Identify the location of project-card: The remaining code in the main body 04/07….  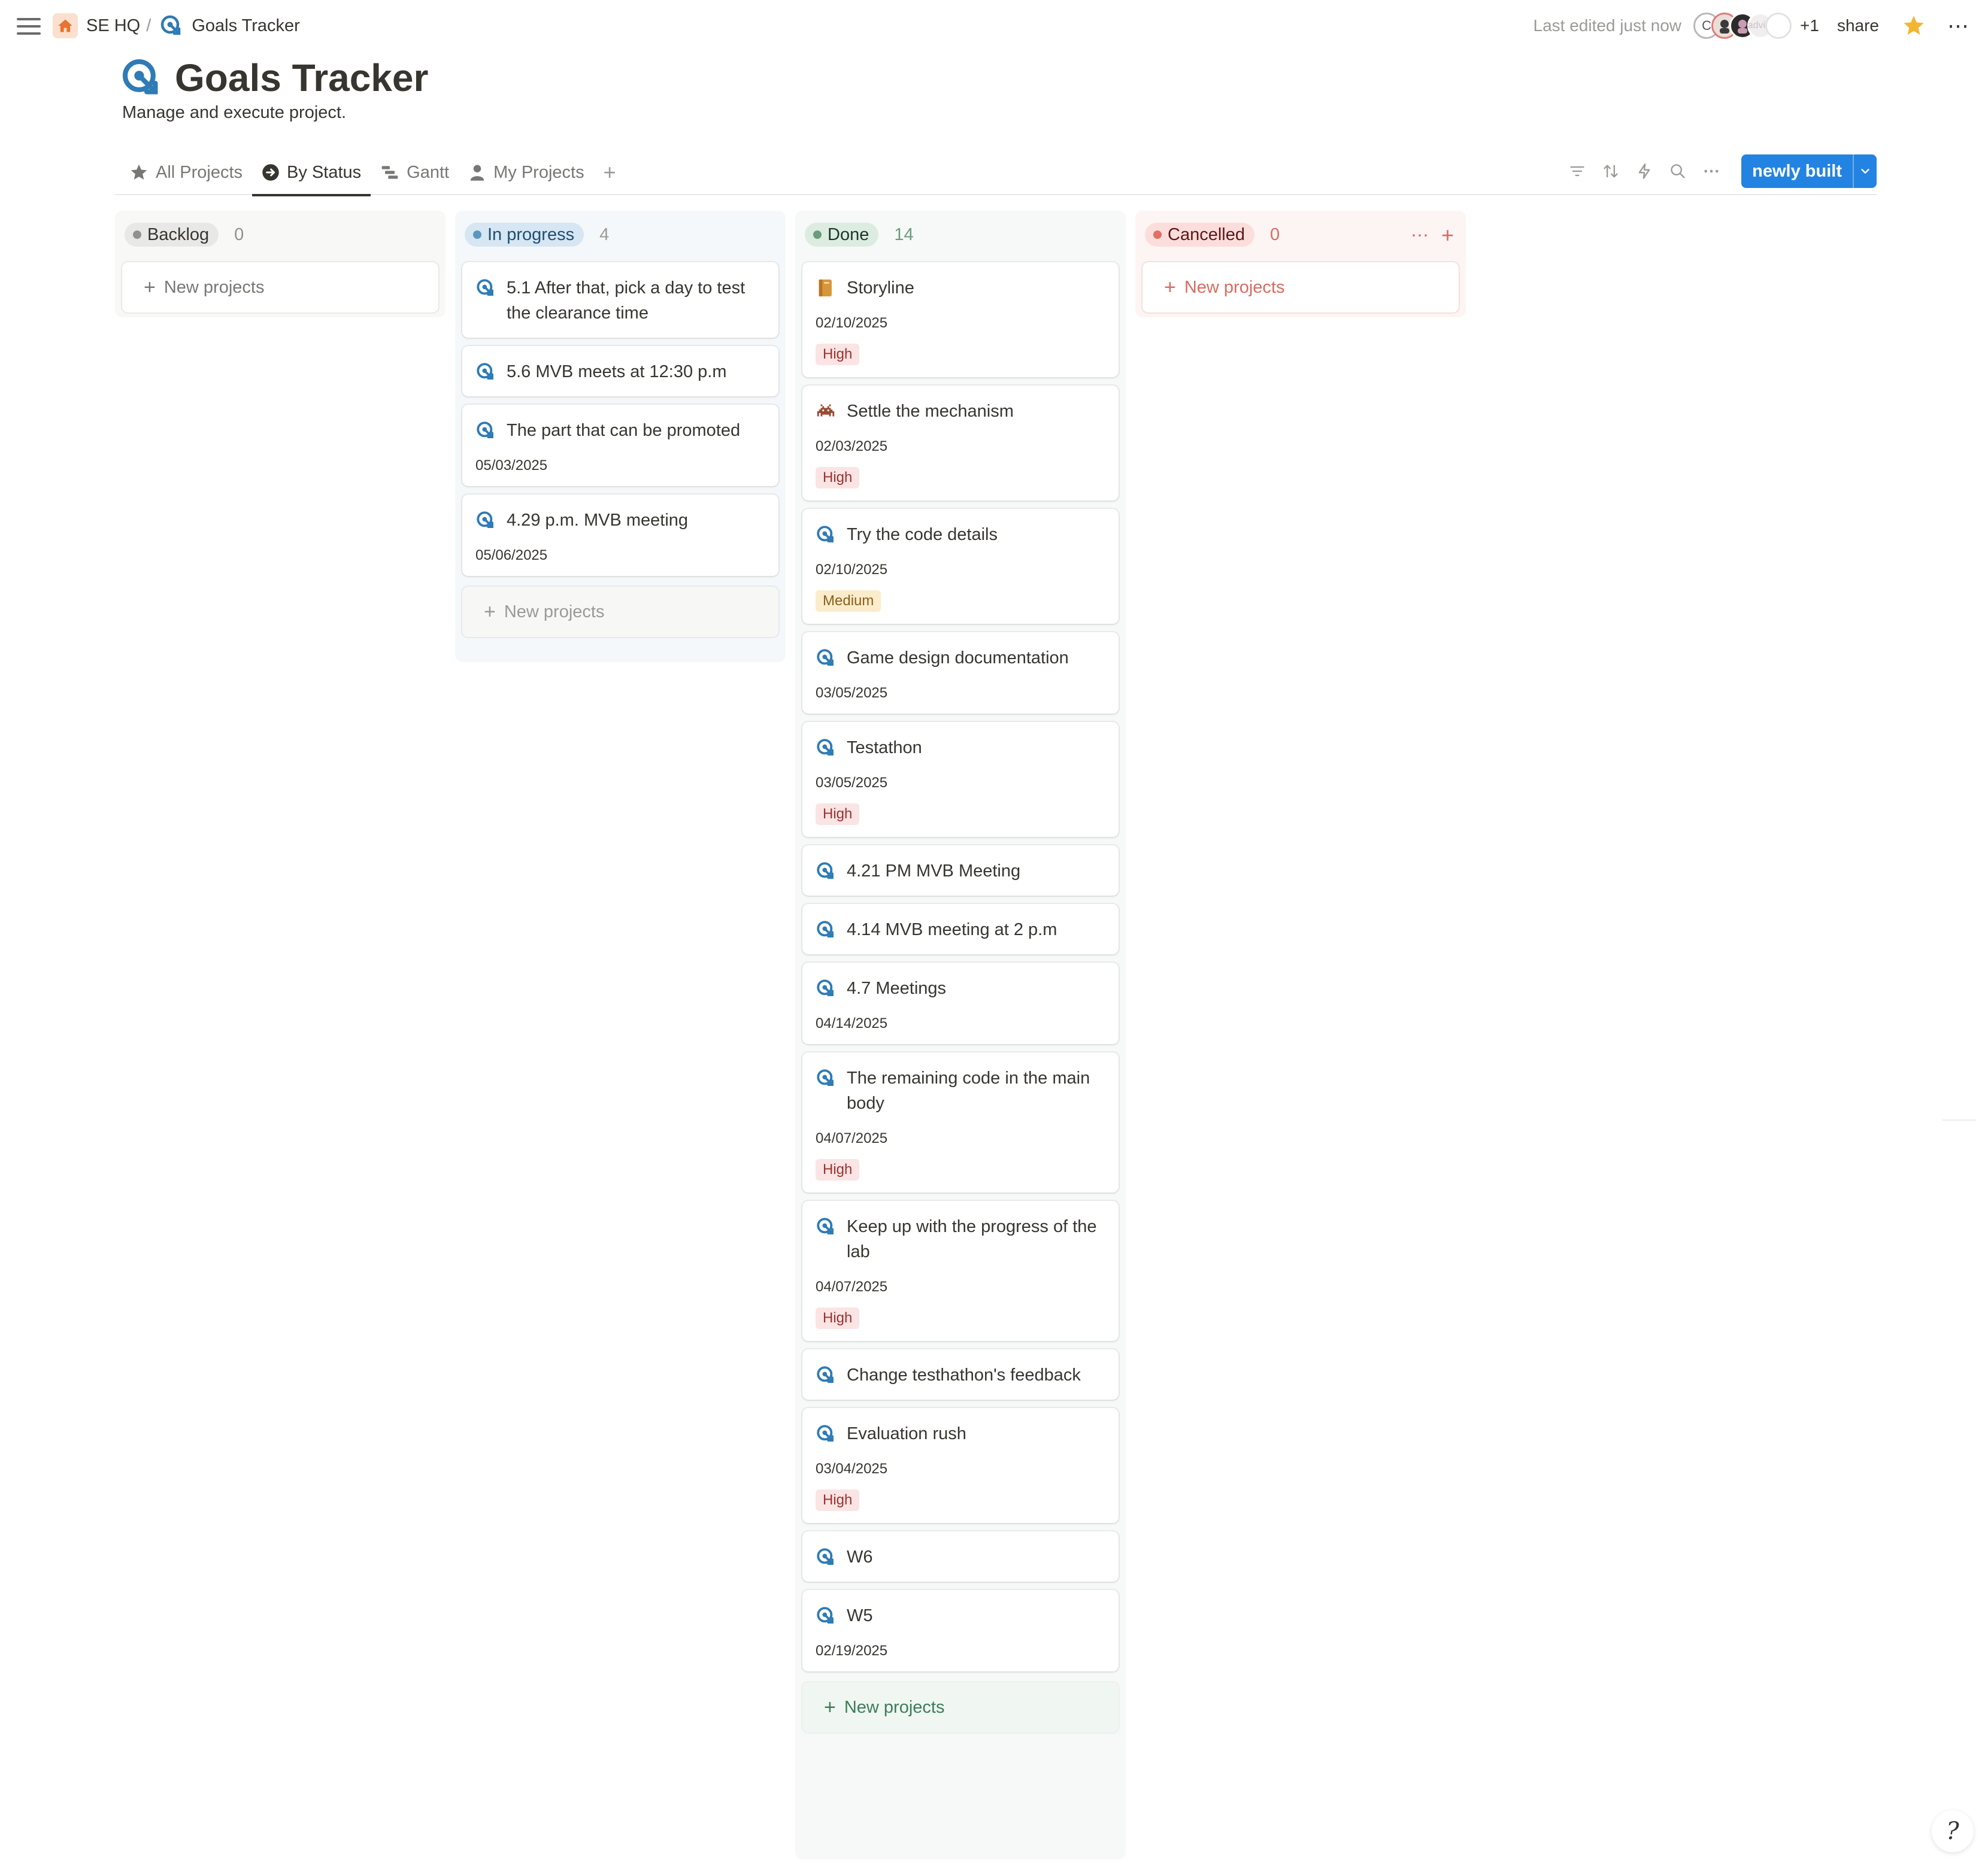
(961, 1122).